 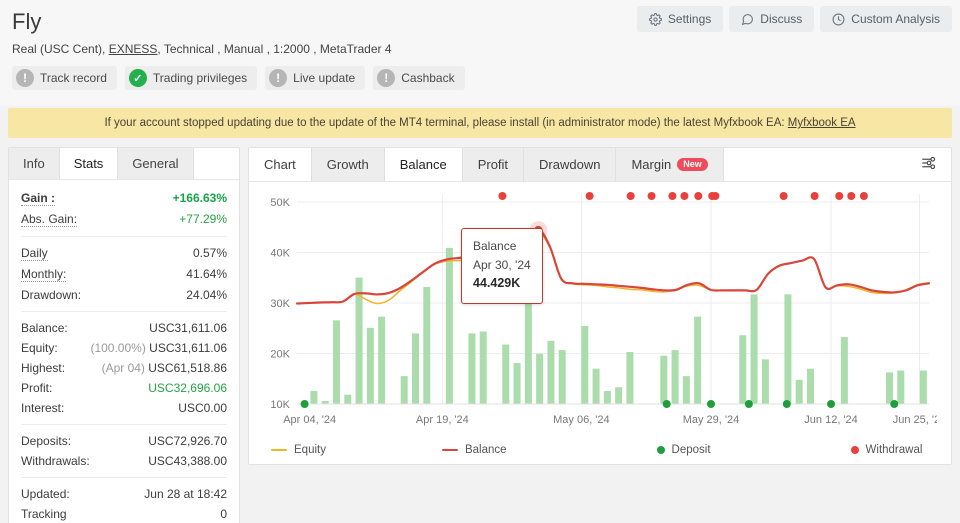 I want to click on chart-settings-button, so click(x=929, y=164).